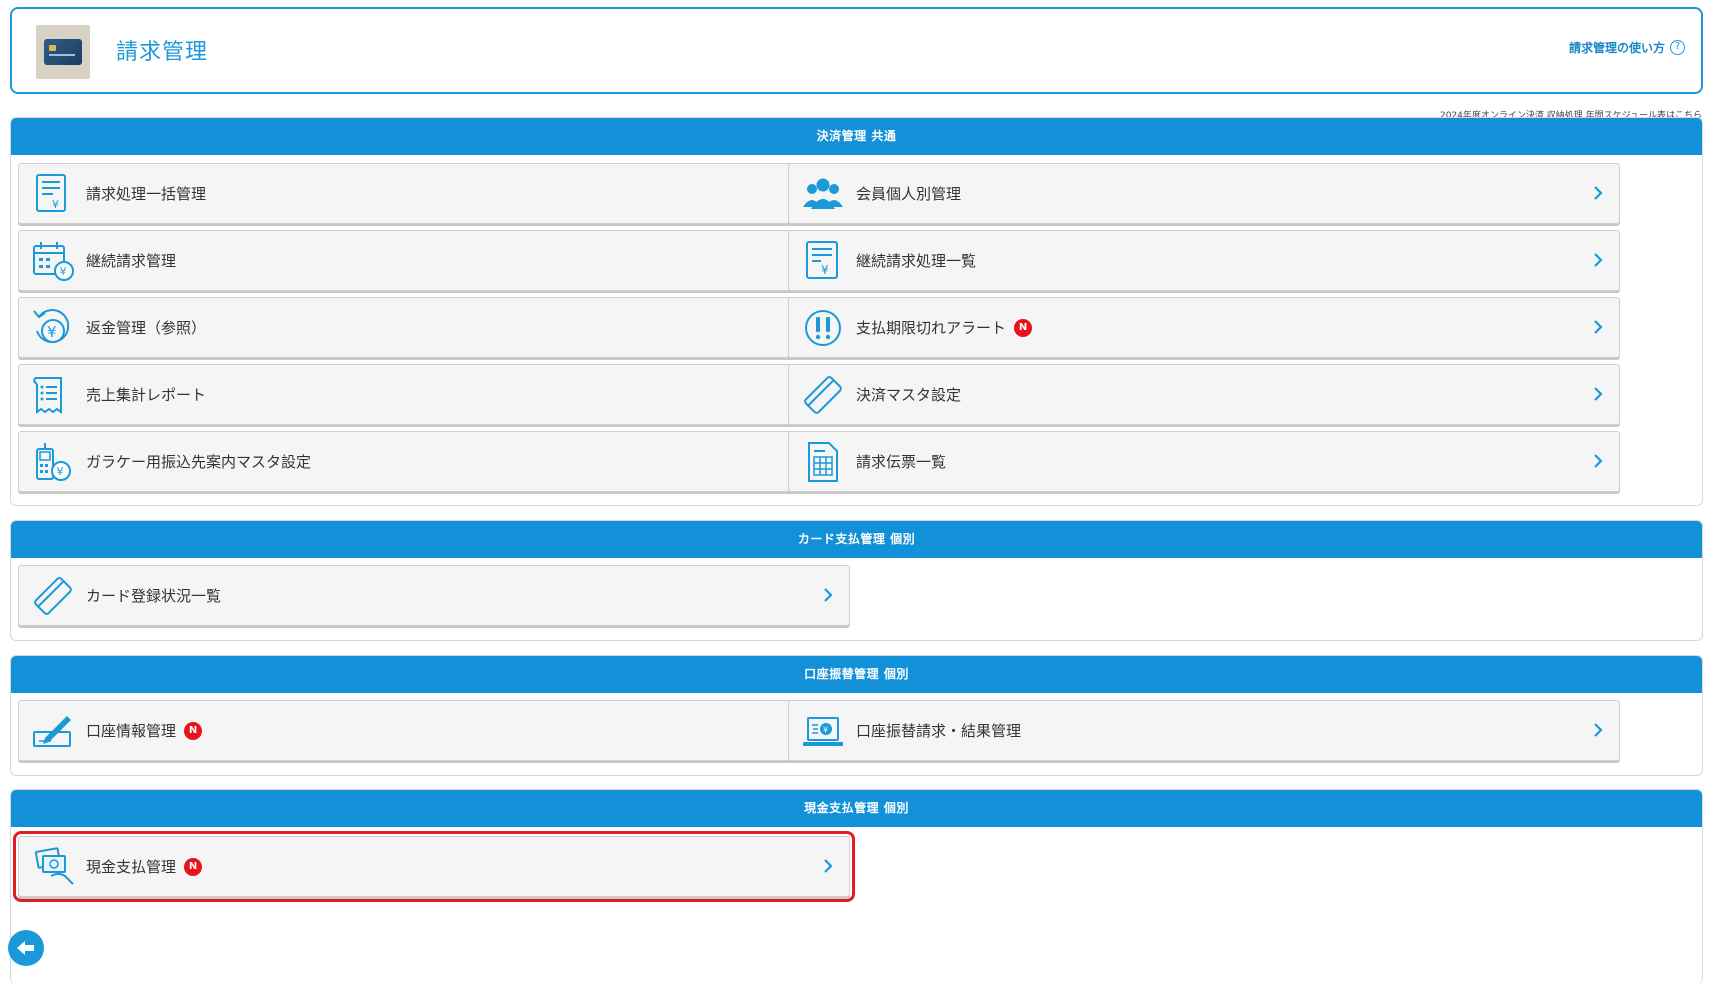 Image resolution: width=1712 pixels, height=984 pixels. What do you see at coordinates (916, 261) in the screenshot?
I see `menu-item-label: 継続請求処理一覧` at bounding box center [916, 261].